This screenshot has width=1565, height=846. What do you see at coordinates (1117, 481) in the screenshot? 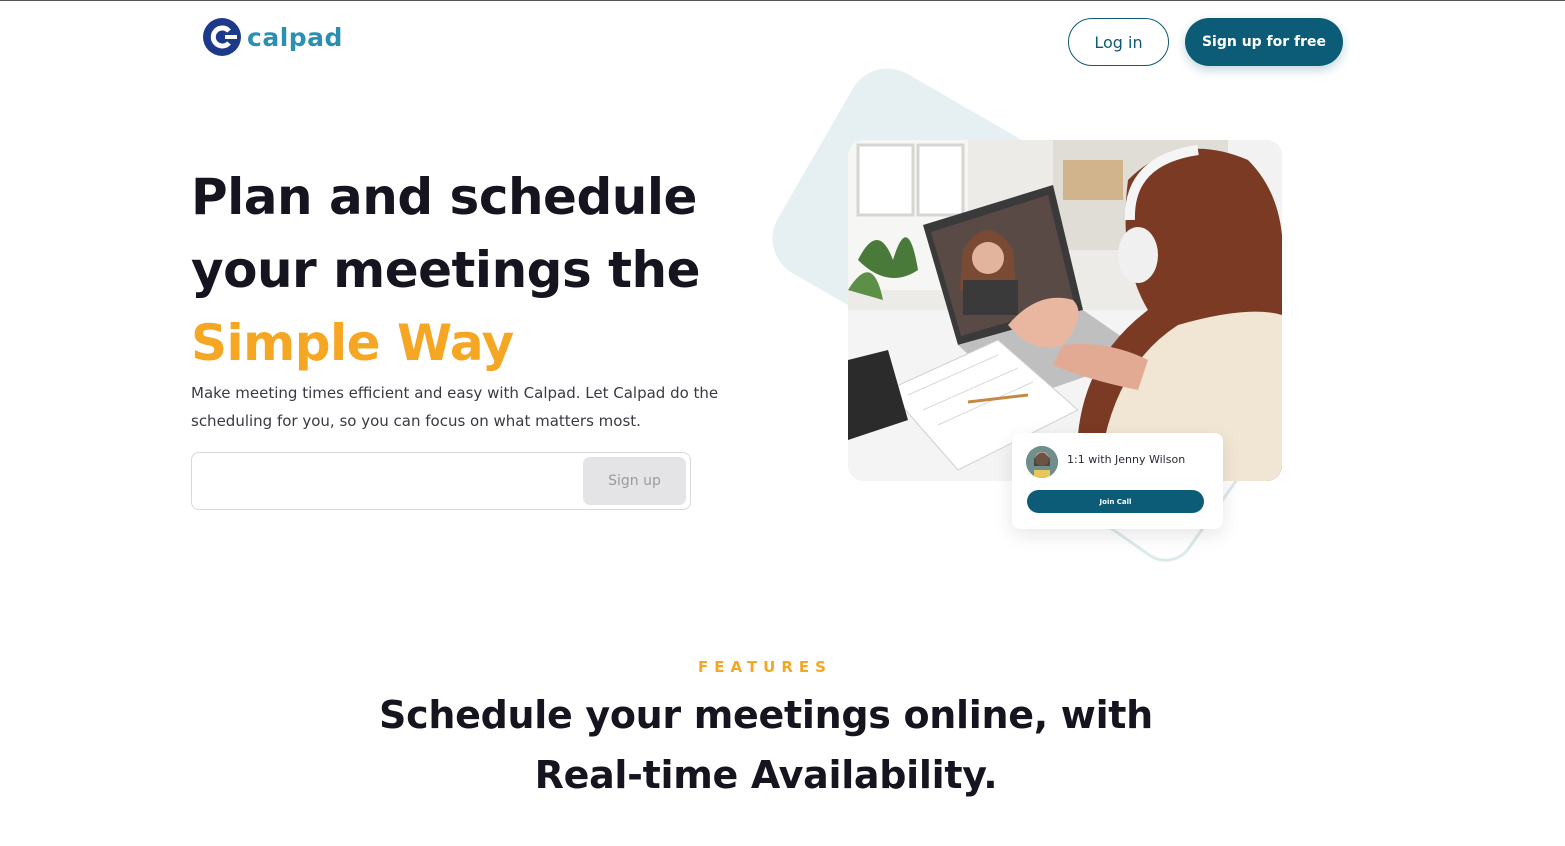
I see `call-card: 1:1 with Jenny Wilson Join Call` at bounding box center [1117, 481].